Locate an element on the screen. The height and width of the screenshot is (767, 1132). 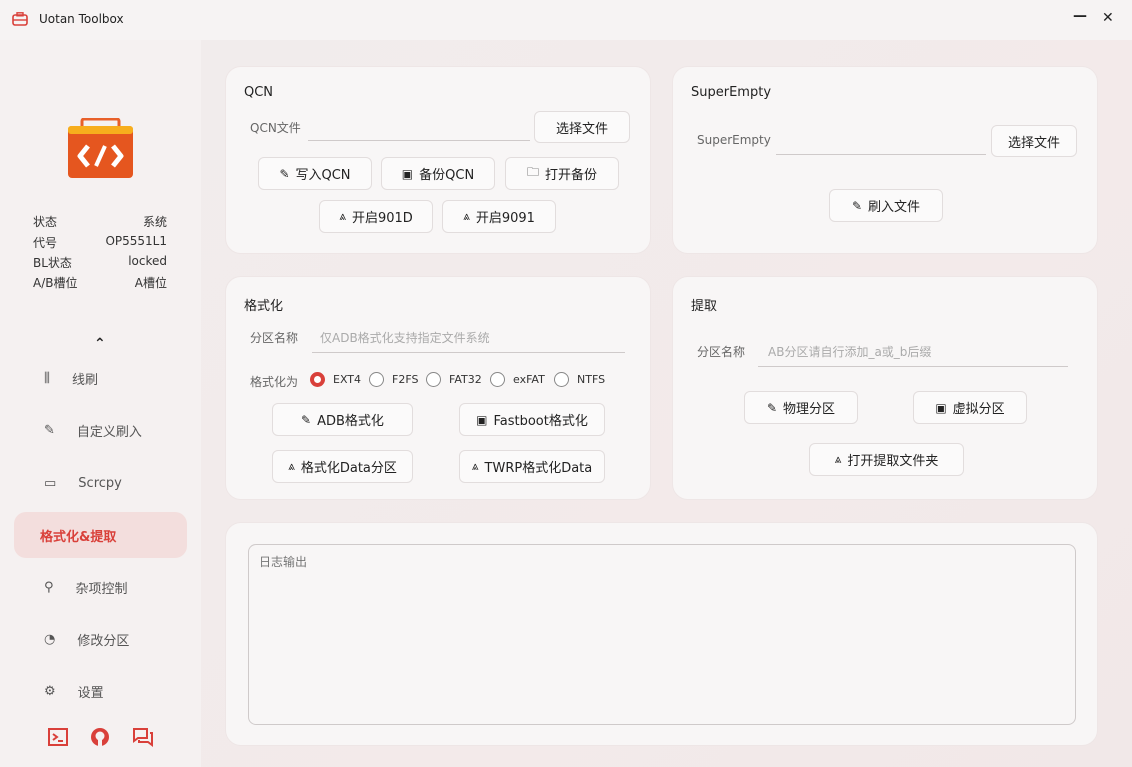
enable-9091-button: ⩓ 开启9091 is located at coordinates (499, 216).